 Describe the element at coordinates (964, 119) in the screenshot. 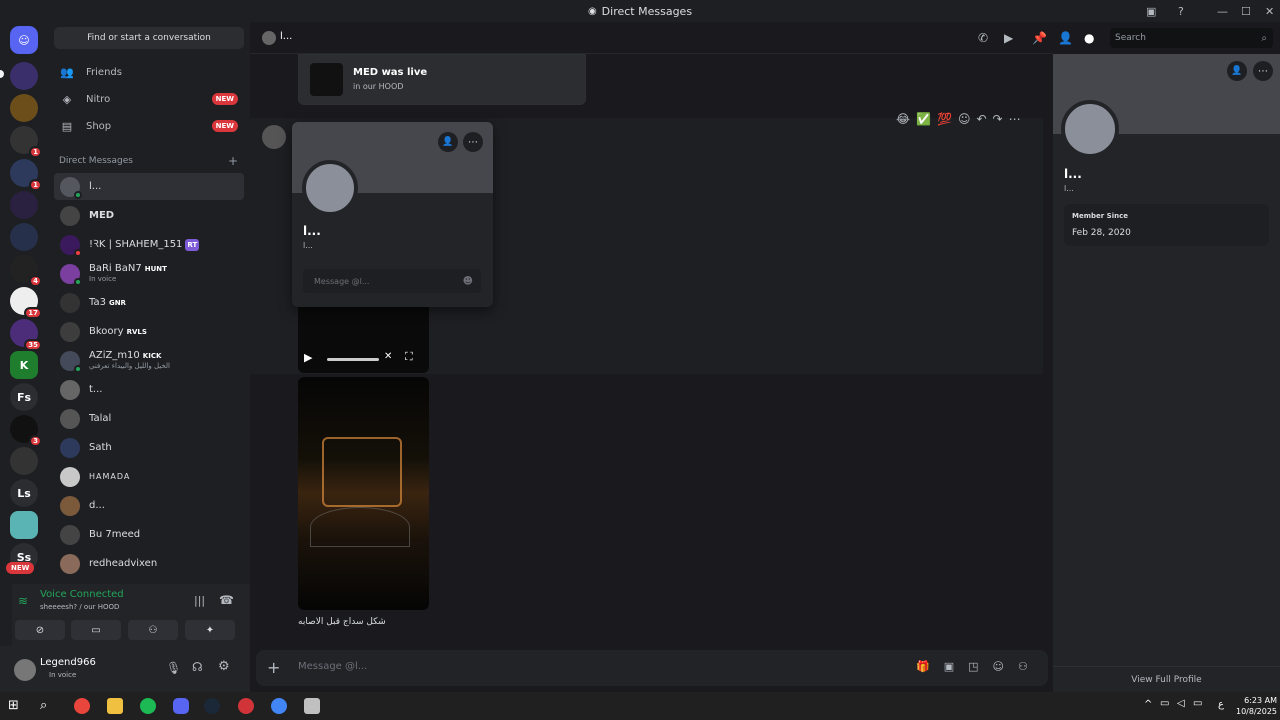

I see `add-reaction-icon: ☺` at that location.